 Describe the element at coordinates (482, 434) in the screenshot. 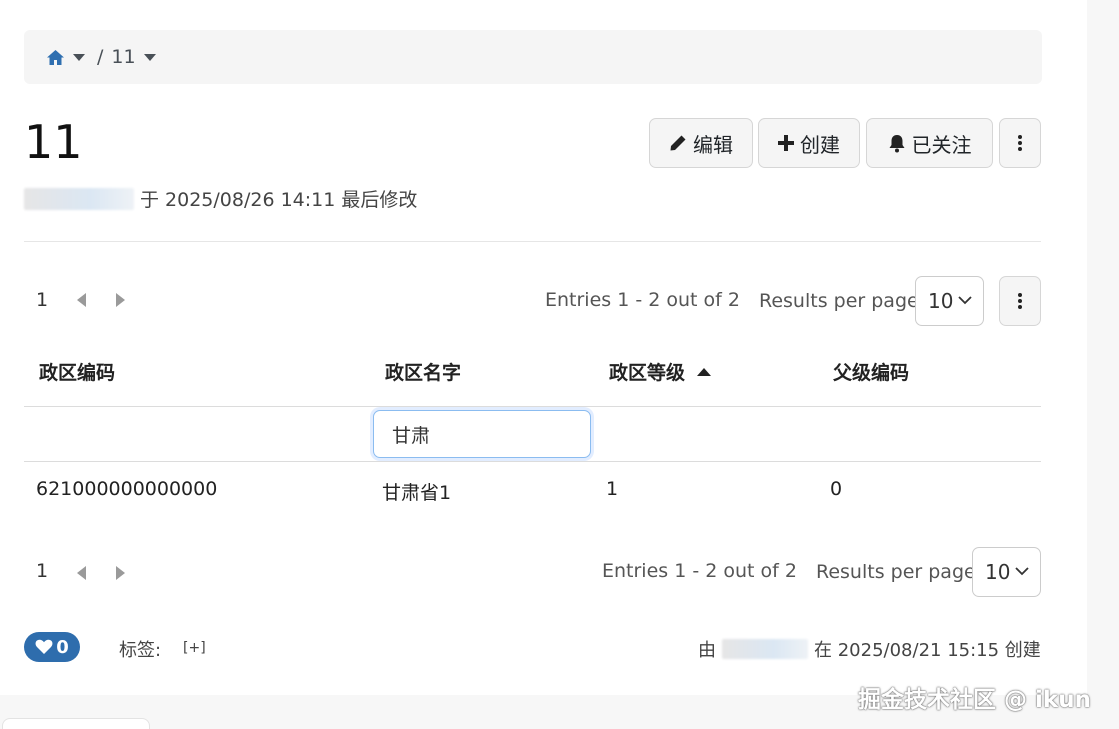

I see `name-filter-input` at that location.